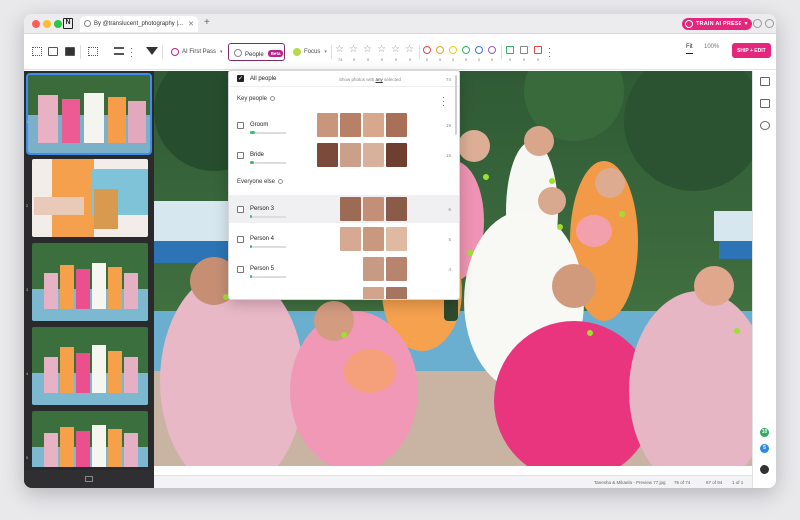  Describe the element at coordinates (47, 24) in the screenshot. I see `minimize-window-button` at that location.